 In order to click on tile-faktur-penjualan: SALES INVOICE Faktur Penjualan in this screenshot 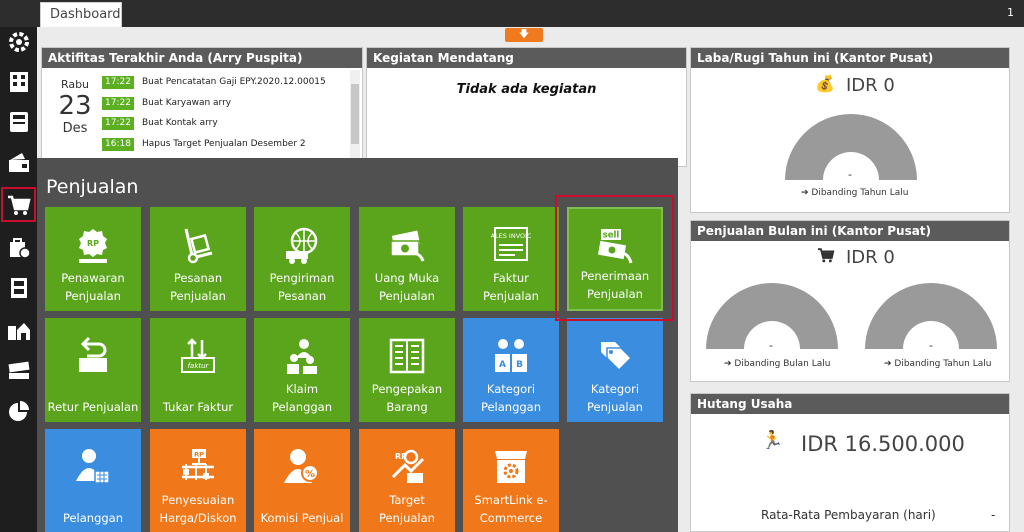, I will do `click(511, 259)`.